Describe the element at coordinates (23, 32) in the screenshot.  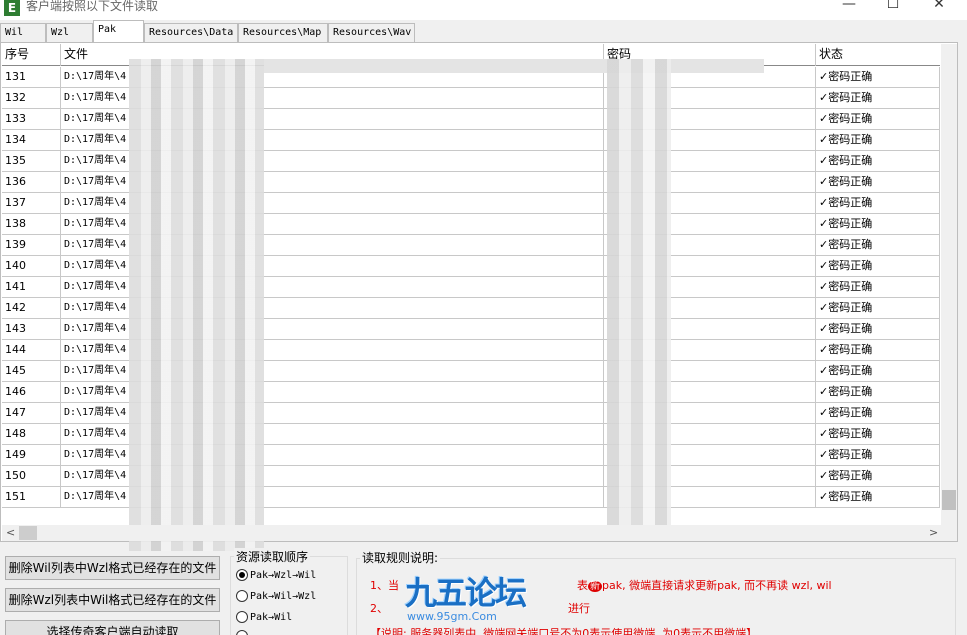
I see `tab-wil: Wil` at that location.